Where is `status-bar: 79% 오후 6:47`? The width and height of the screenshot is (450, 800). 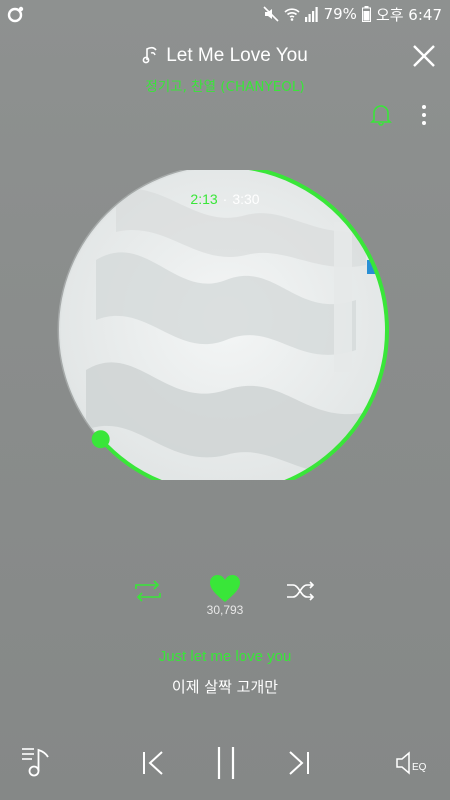 status-bar: 79% 오후 6:47 is located at coordinates (225, 14).